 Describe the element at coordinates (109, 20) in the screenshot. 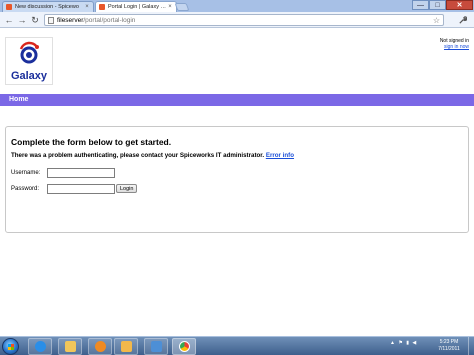

I see `address-path: /portal/portal-login` at that location.